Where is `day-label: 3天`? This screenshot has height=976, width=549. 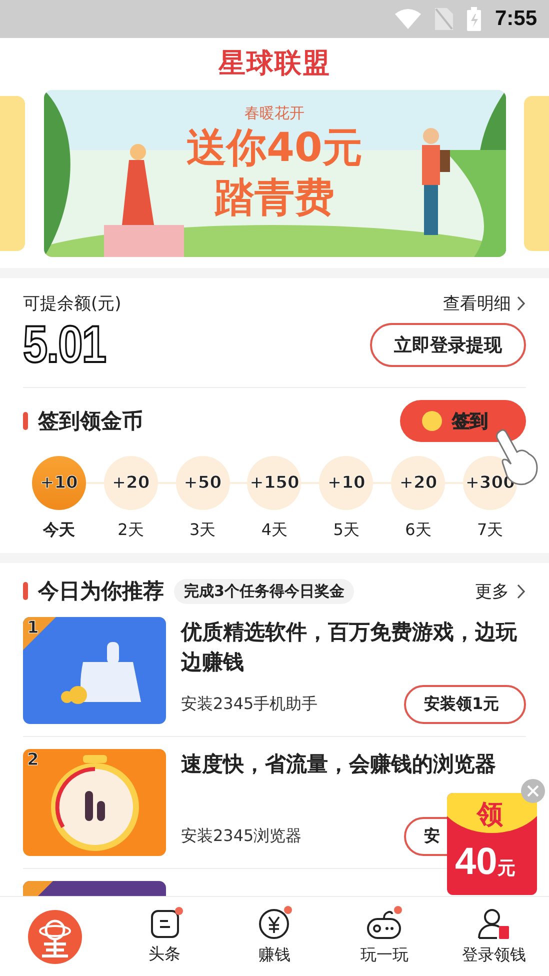 day-label: 3天 is located at coordinates (203, 530).